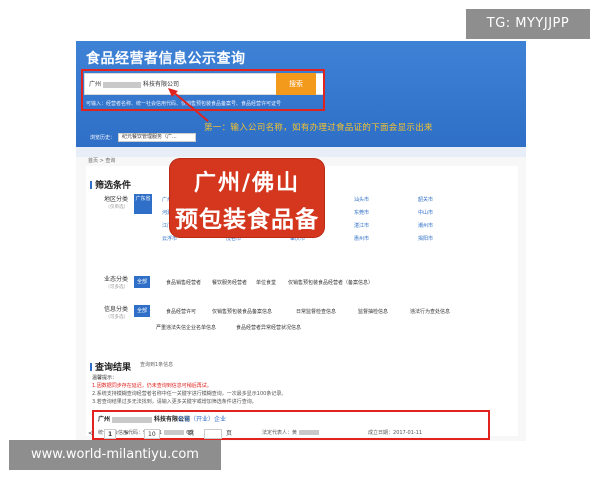 This screenshot has width=600, height=480. What do you see at coordinates (143, 204) in the screenshot?
I see `region-selected-province: 广东省` at bounding box center [143, 204].